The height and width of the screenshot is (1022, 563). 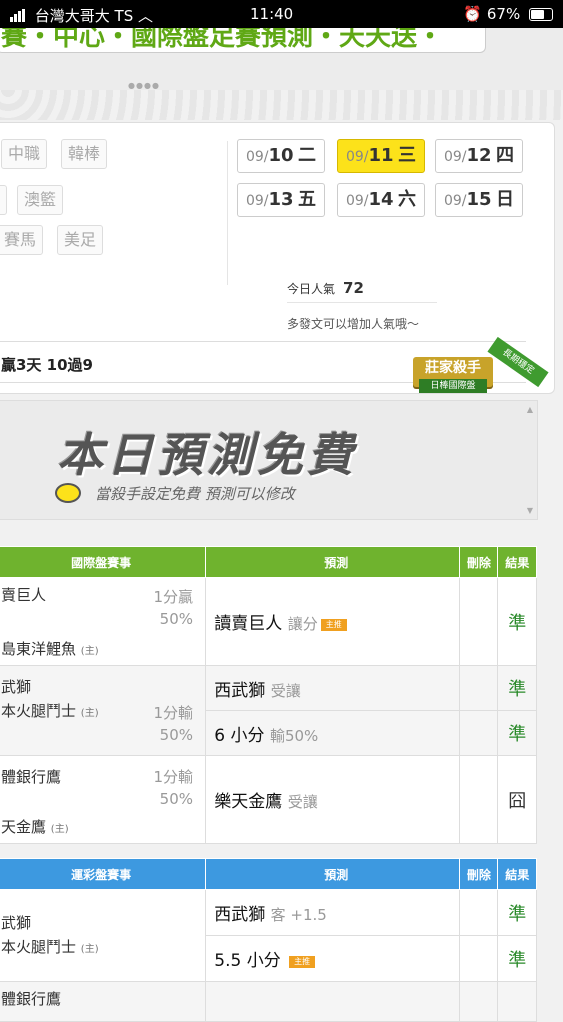 I want to click on match-cell: 武獅 本火腿鬥士 (主) 1分輸 50%, so click(x=103, y=710).